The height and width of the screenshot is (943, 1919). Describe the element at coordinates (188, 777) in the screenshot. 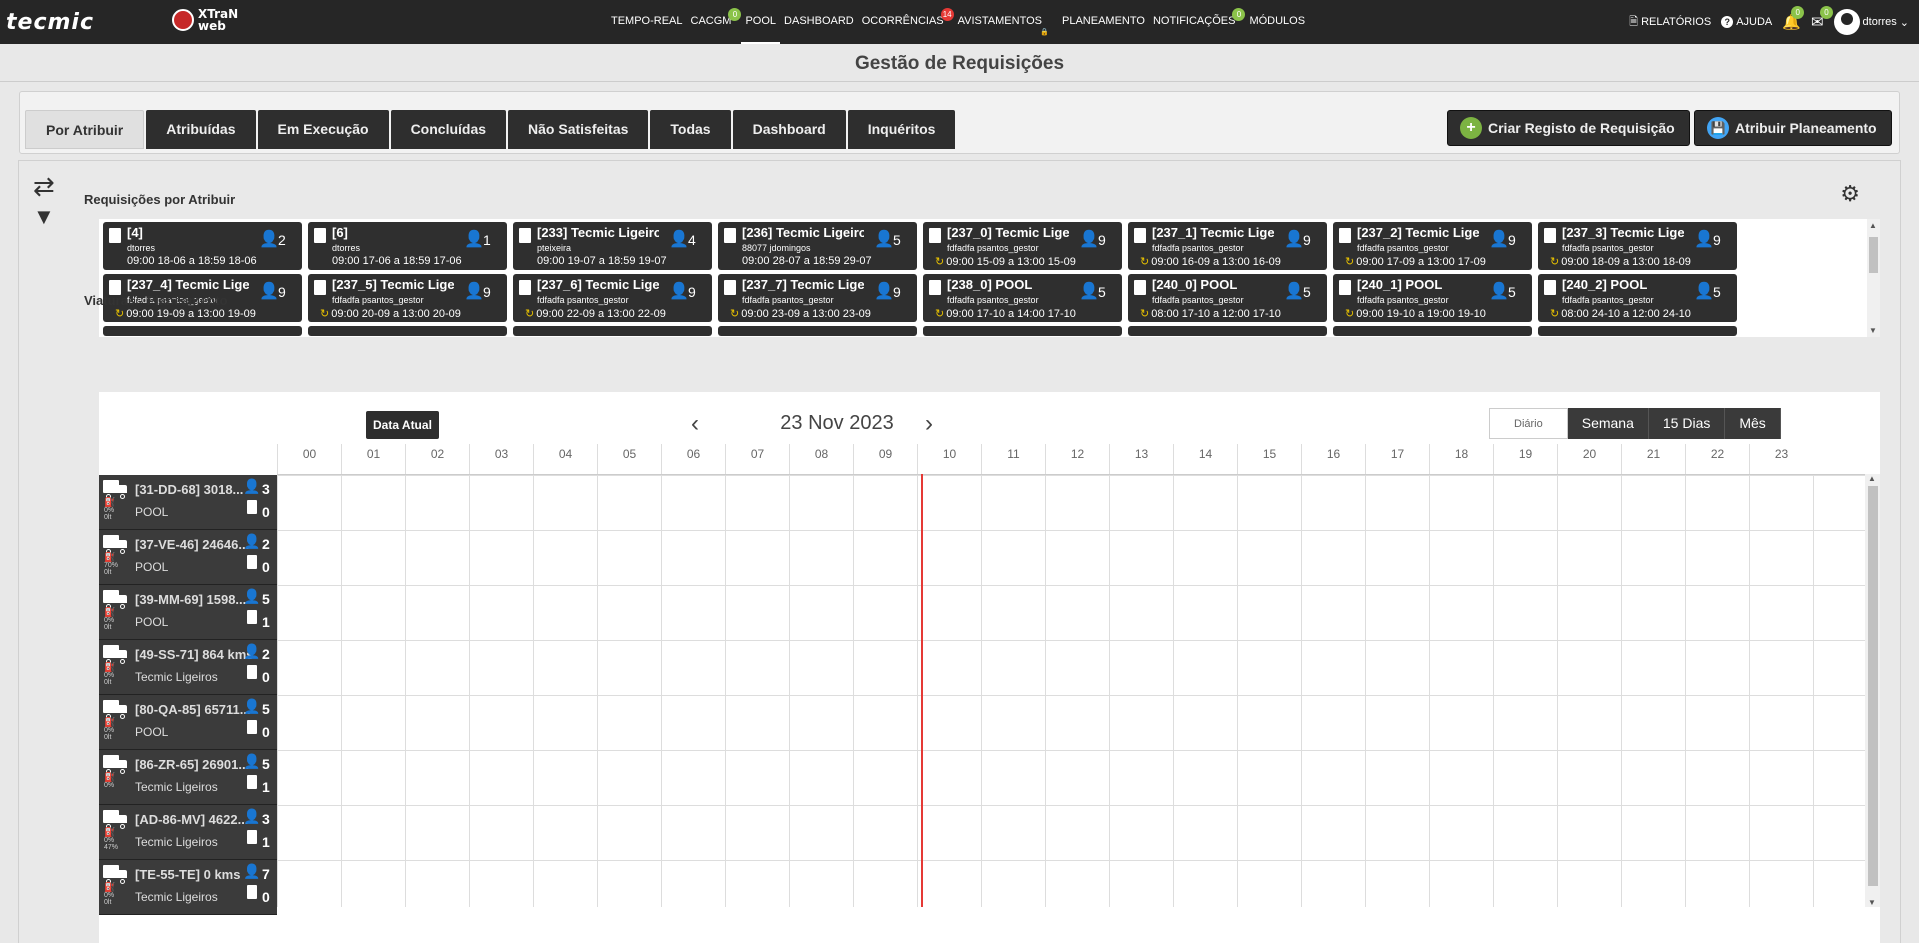

I see `vehicle-row: [86-ZR-65] 26901... Tecmic Ligeiros ⛽ 0% 👤 5 1` at that location.